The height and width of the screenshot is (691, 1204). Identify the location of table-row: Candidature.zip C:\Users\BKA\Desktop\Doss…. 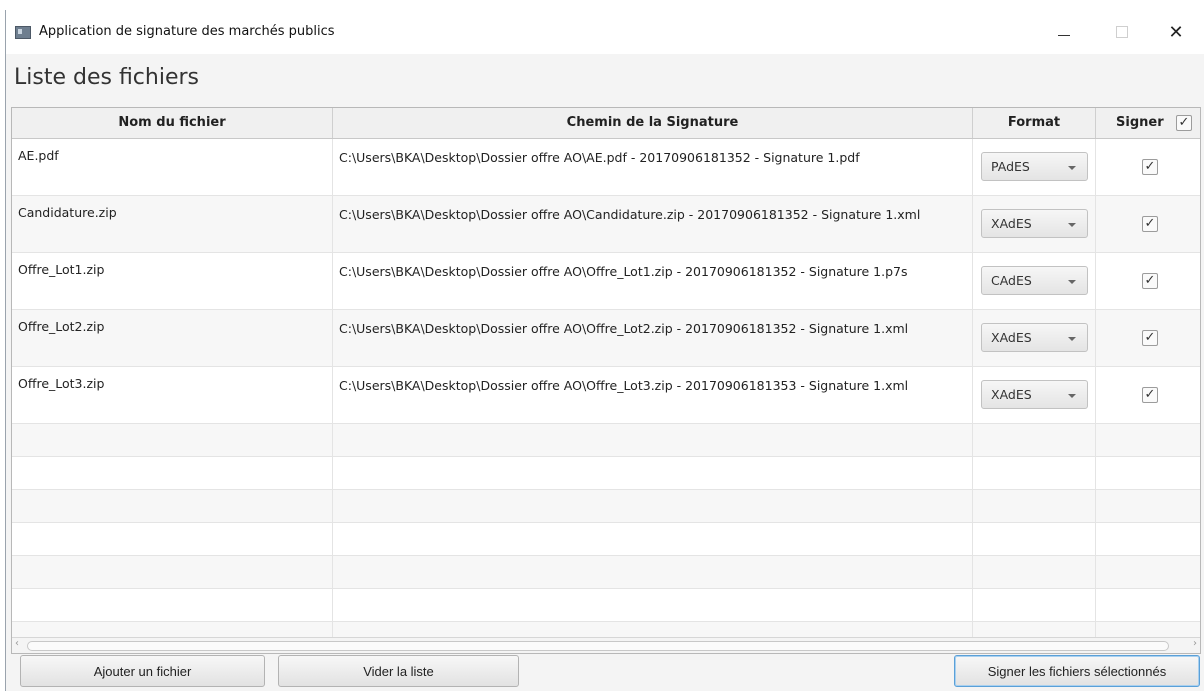
(606, 224).